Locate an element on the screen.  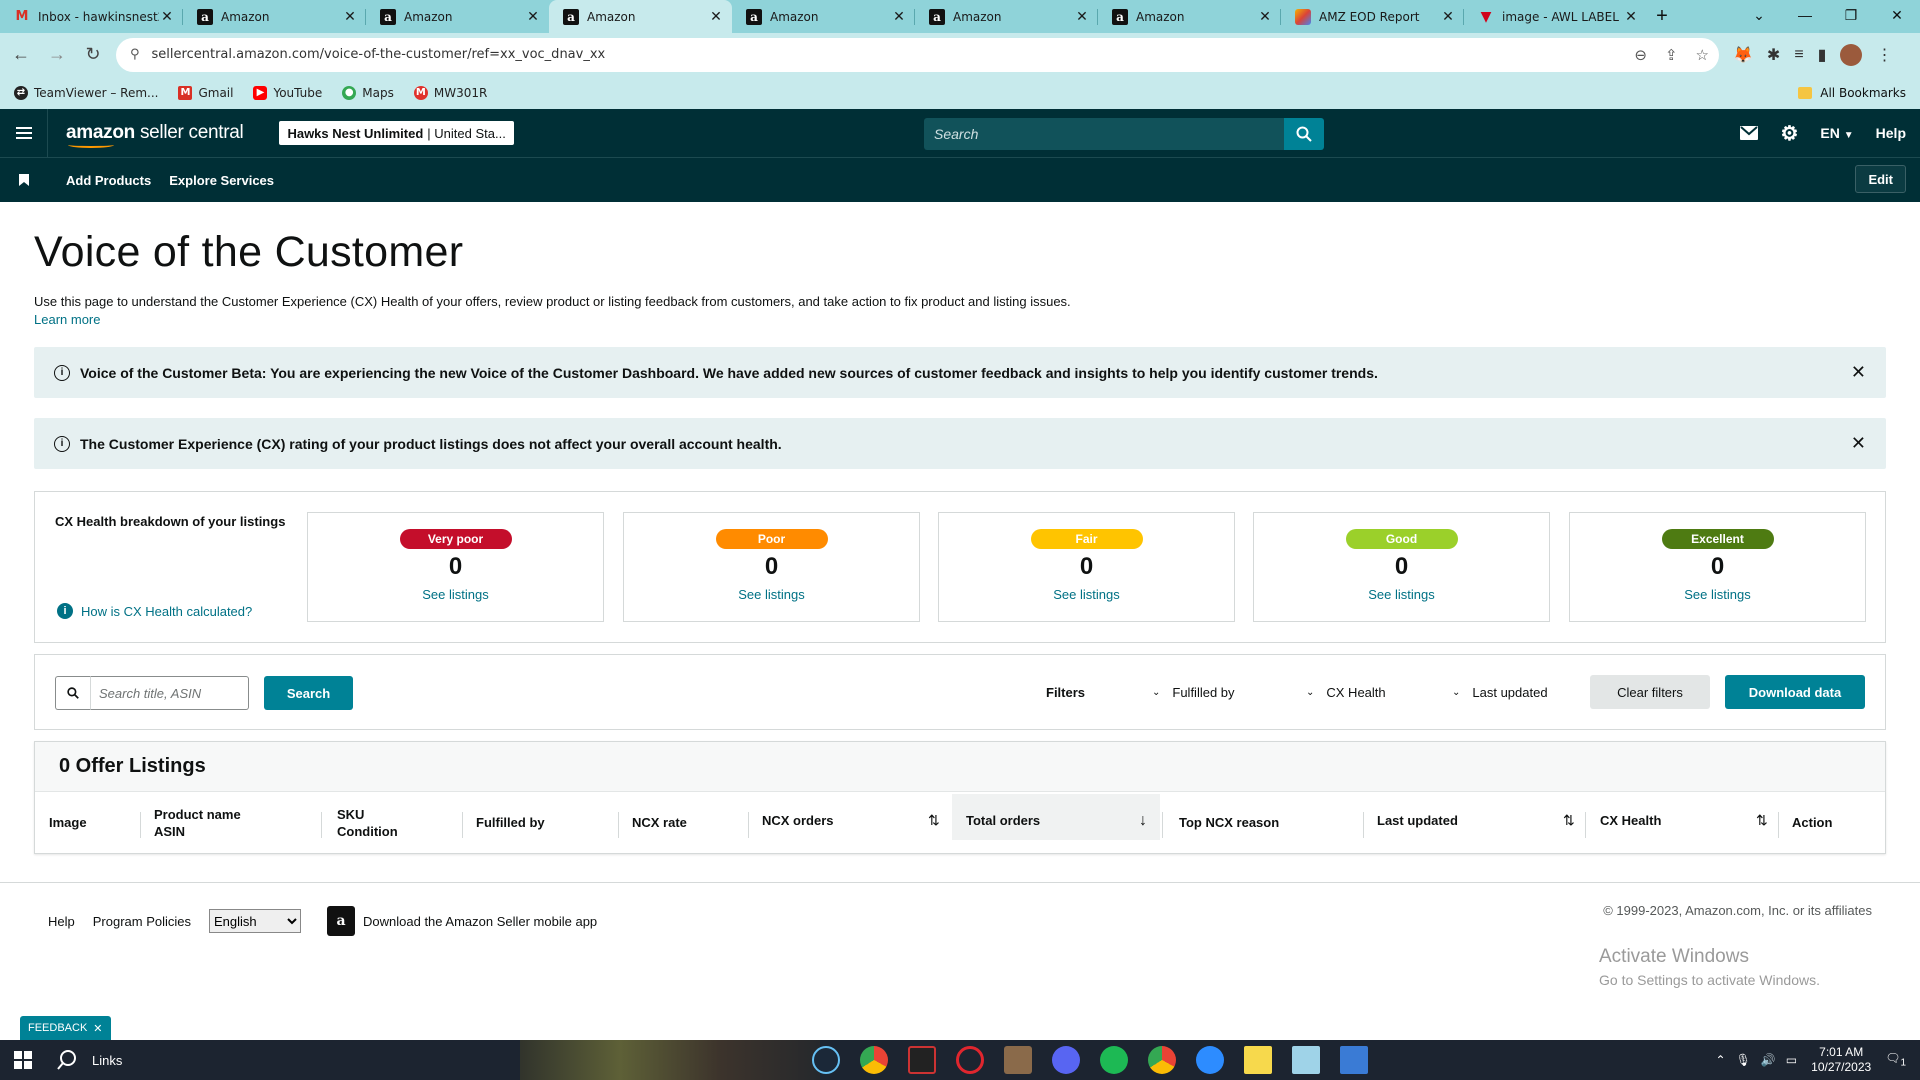
hamburger-menu-icon is located at coordinates (24, 133).